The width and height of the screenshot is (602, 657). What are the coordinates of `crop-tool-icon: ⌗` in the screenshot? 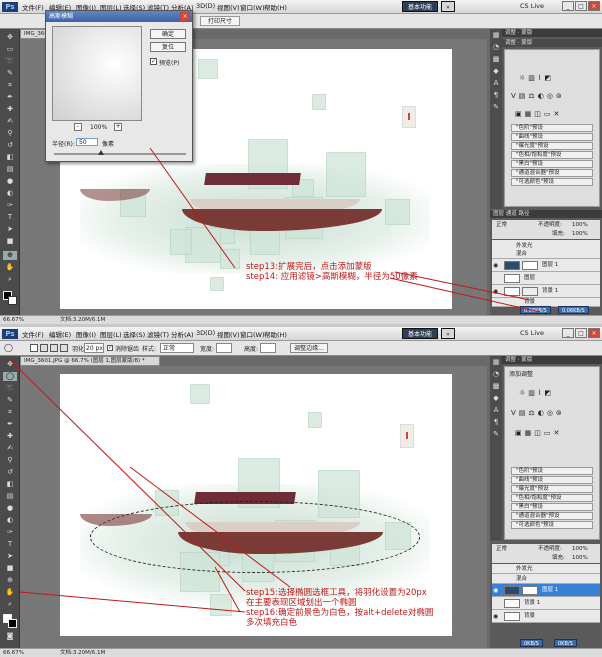 It's located at (10, 85).